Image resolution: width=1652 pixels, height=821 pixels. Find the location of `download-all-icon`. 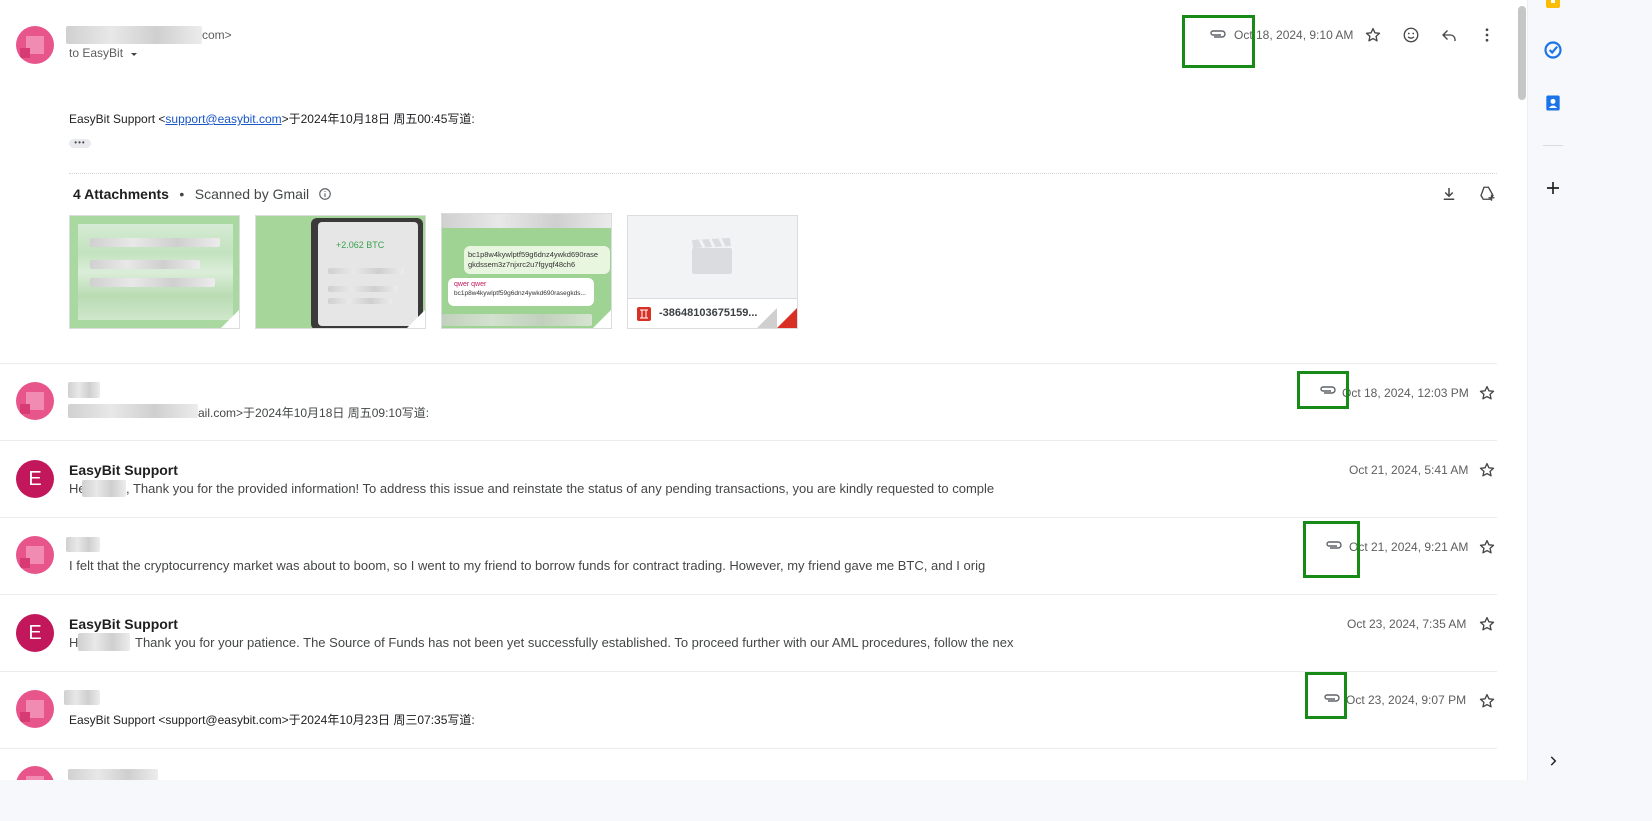

download-all-icon is located at coordinates (1449, 194).